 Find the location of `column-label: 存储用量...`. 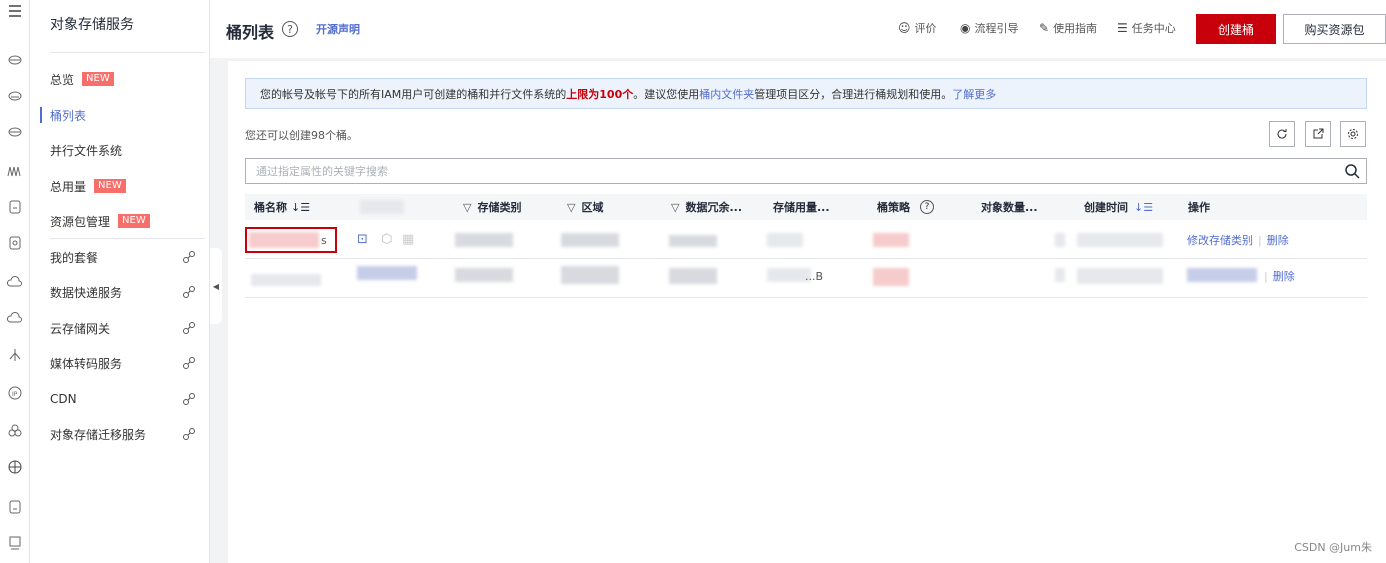

column-label: 存储用量... is located at coordinates (801, 207).